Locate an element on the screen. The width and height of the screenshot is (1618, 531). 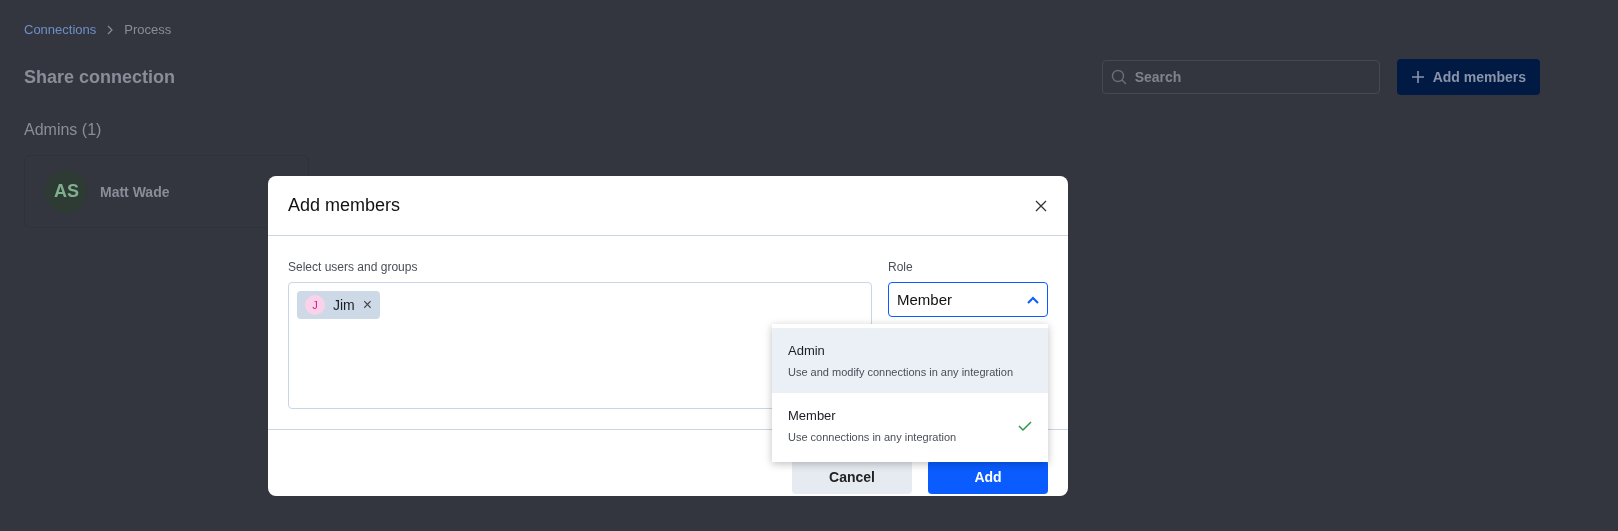
field-label: Role is located at coordinates (901, 267).